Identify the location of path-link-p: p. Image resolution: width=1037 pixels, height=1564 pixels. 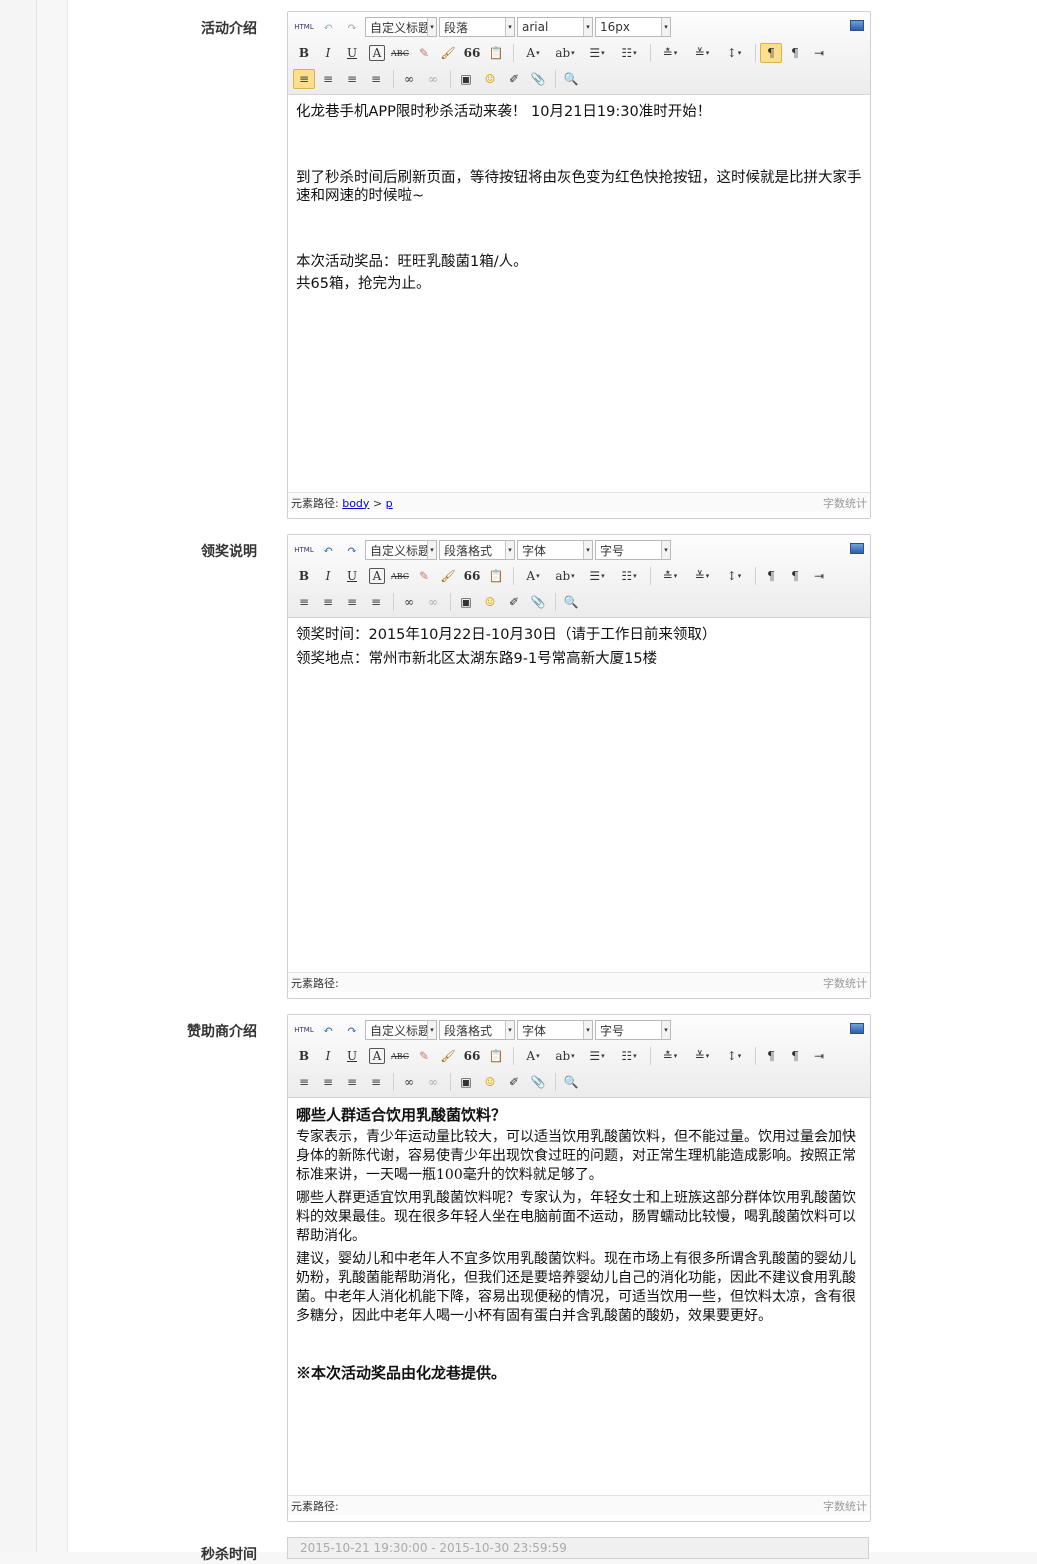
(389, 503).